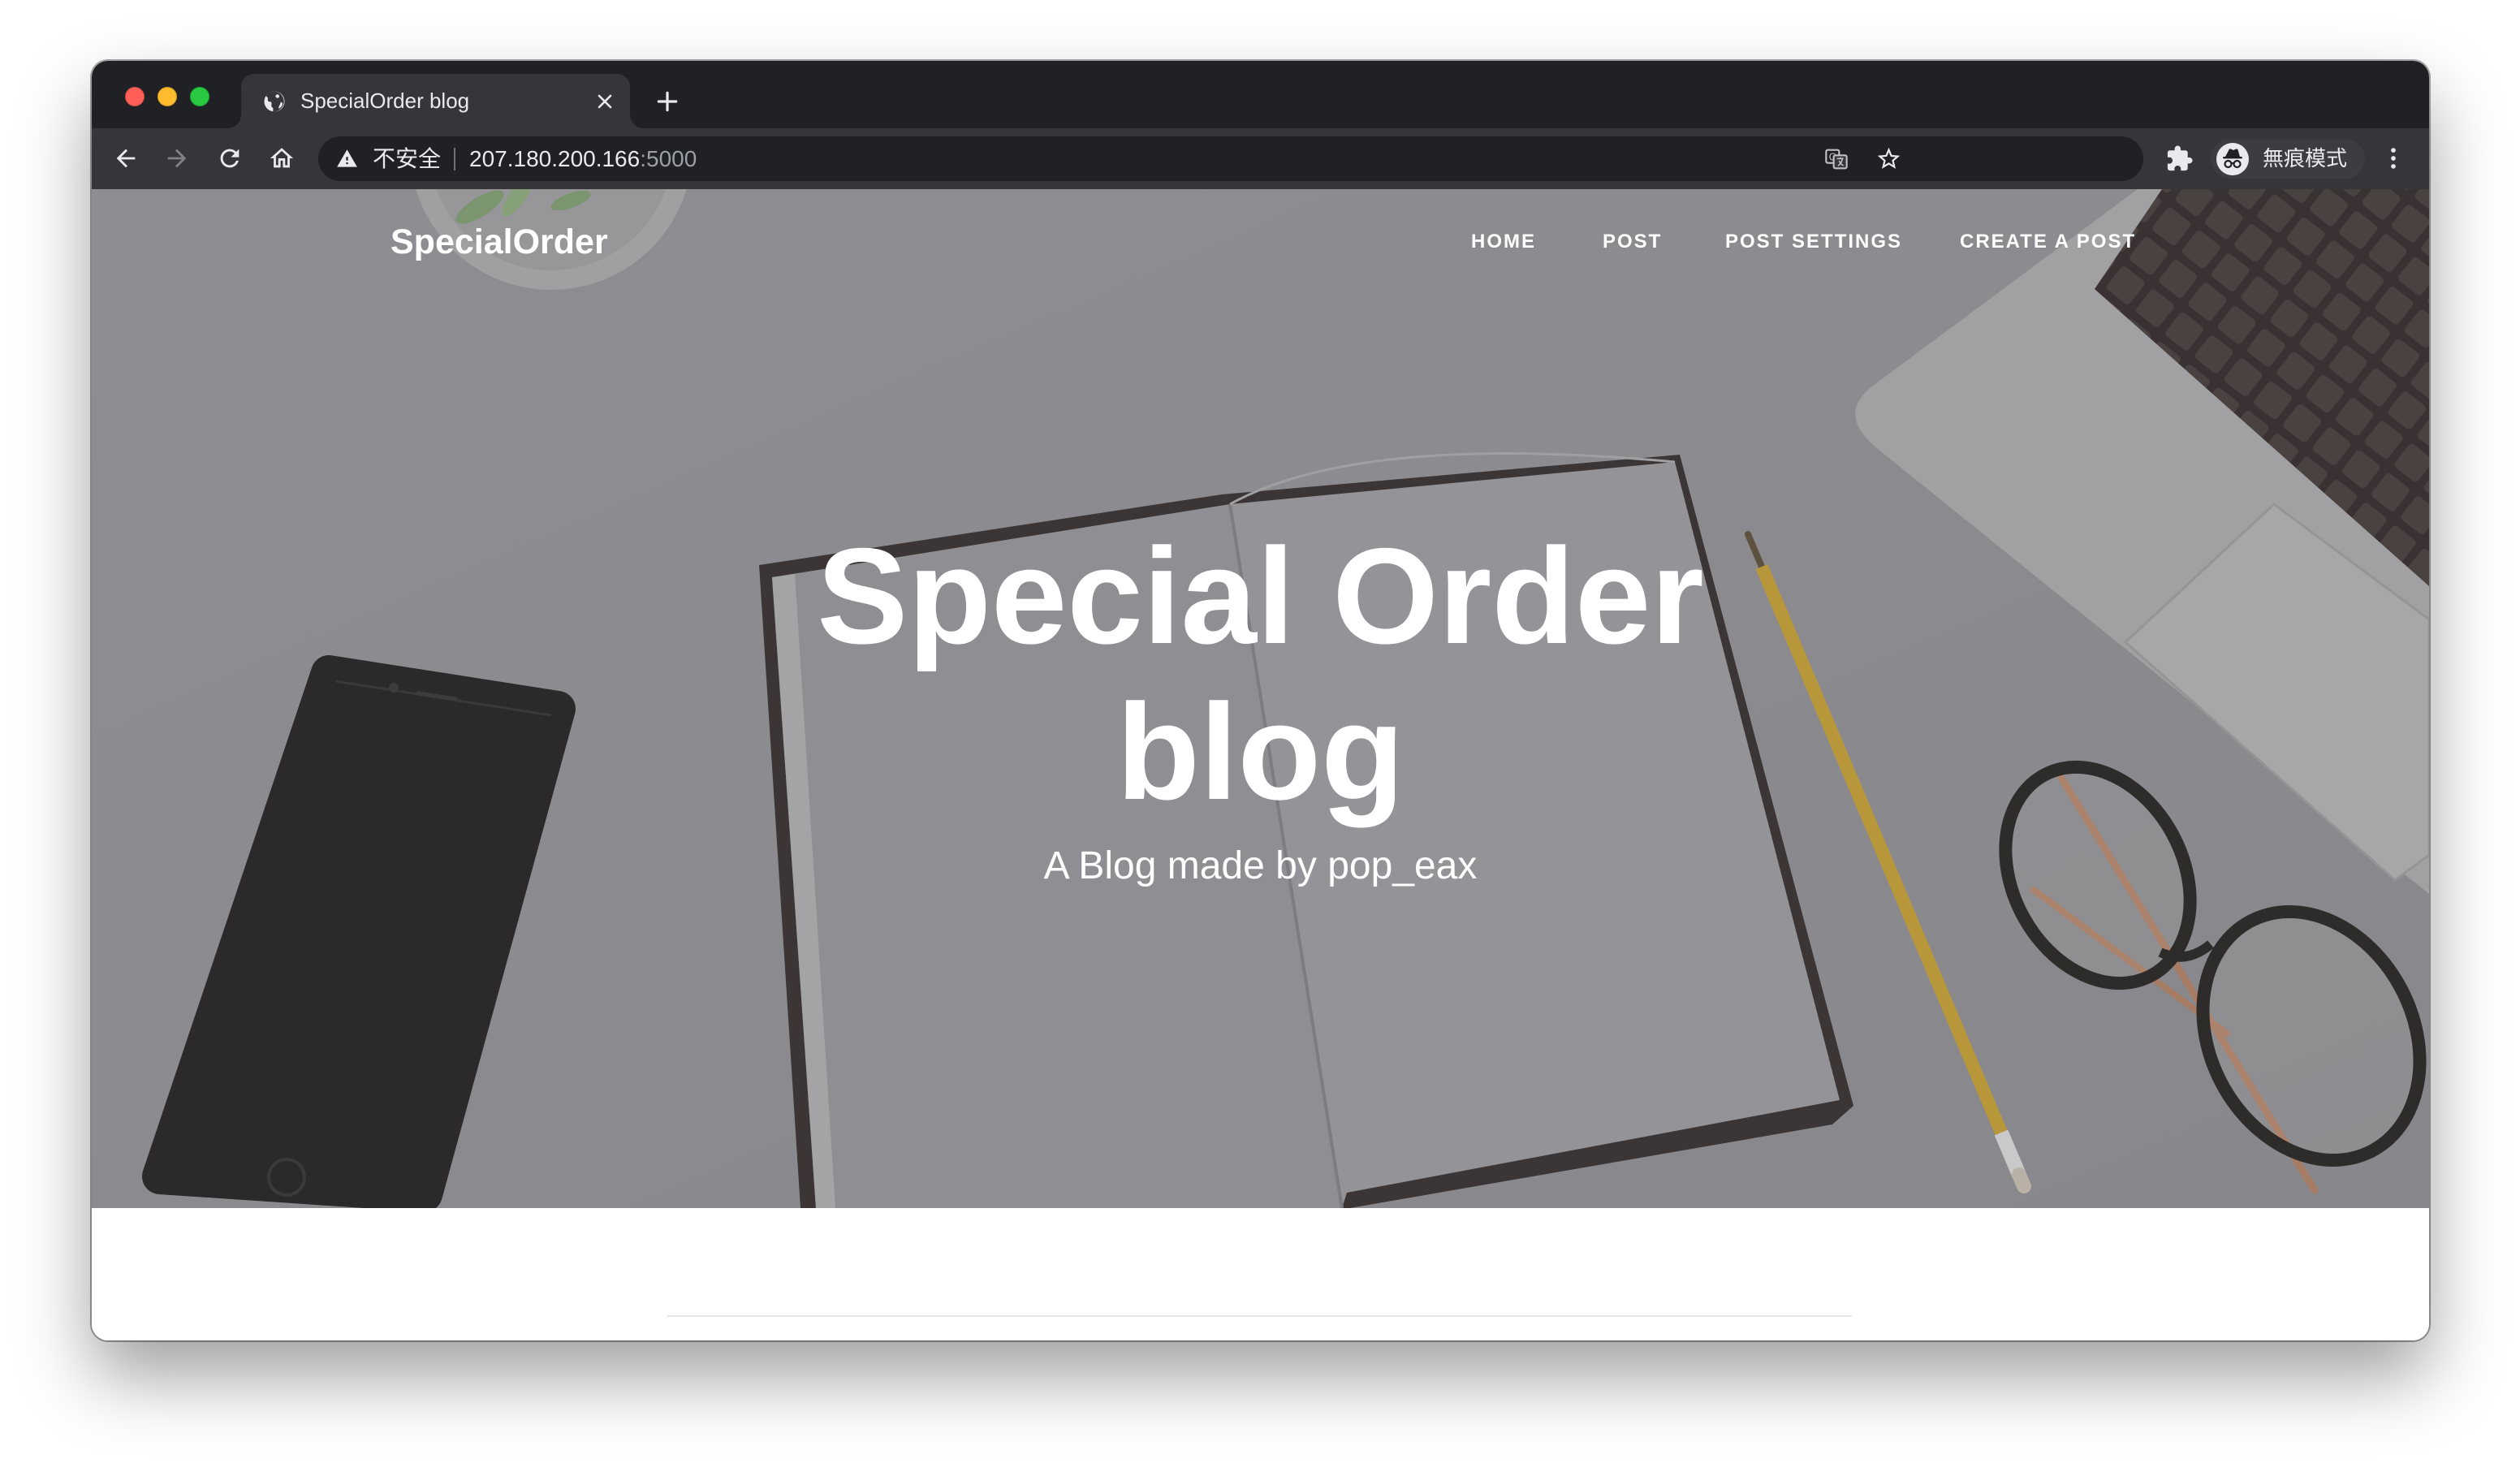  What do you see at coordinates (2233, 159) in the screenshot?
I see `incognito-icon` at bounding box center [2233, 159].